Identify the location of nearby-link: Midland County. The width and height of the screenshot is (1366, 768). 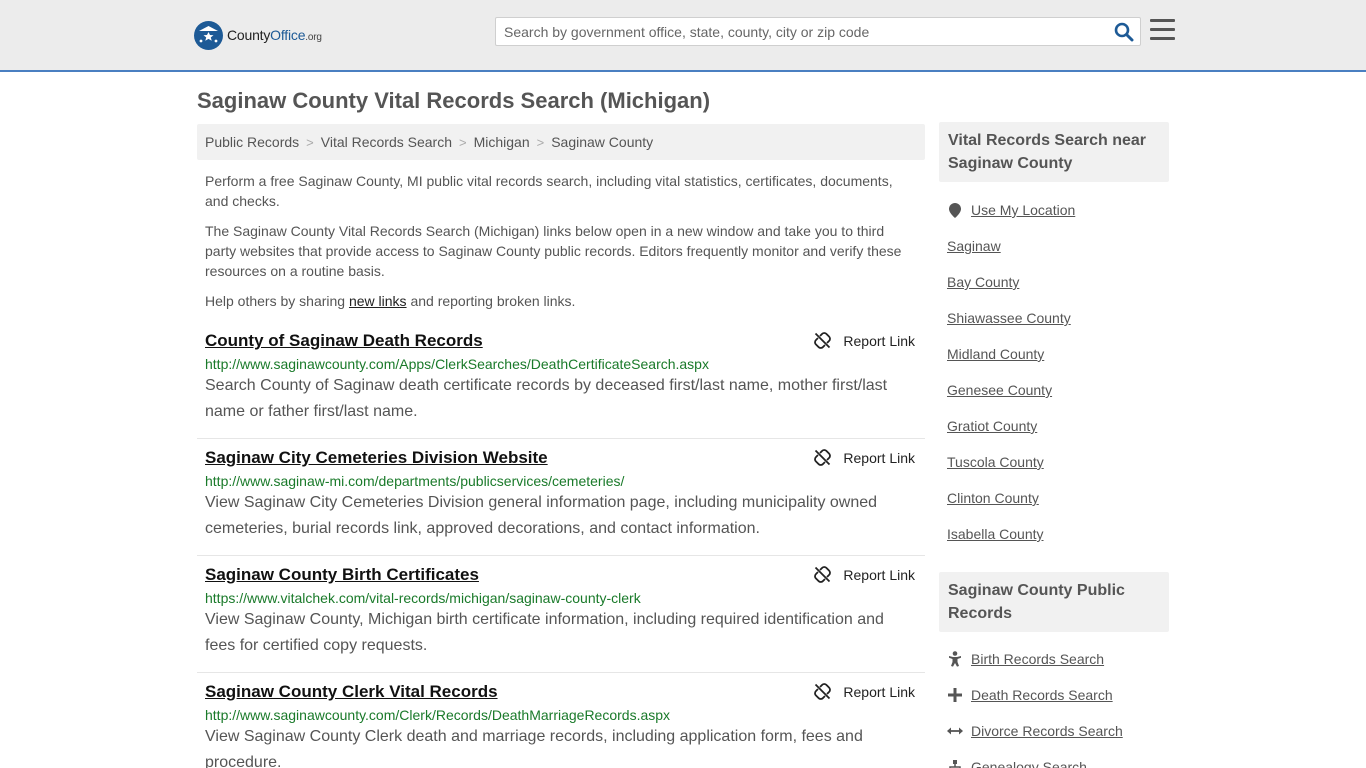
(995, 354).